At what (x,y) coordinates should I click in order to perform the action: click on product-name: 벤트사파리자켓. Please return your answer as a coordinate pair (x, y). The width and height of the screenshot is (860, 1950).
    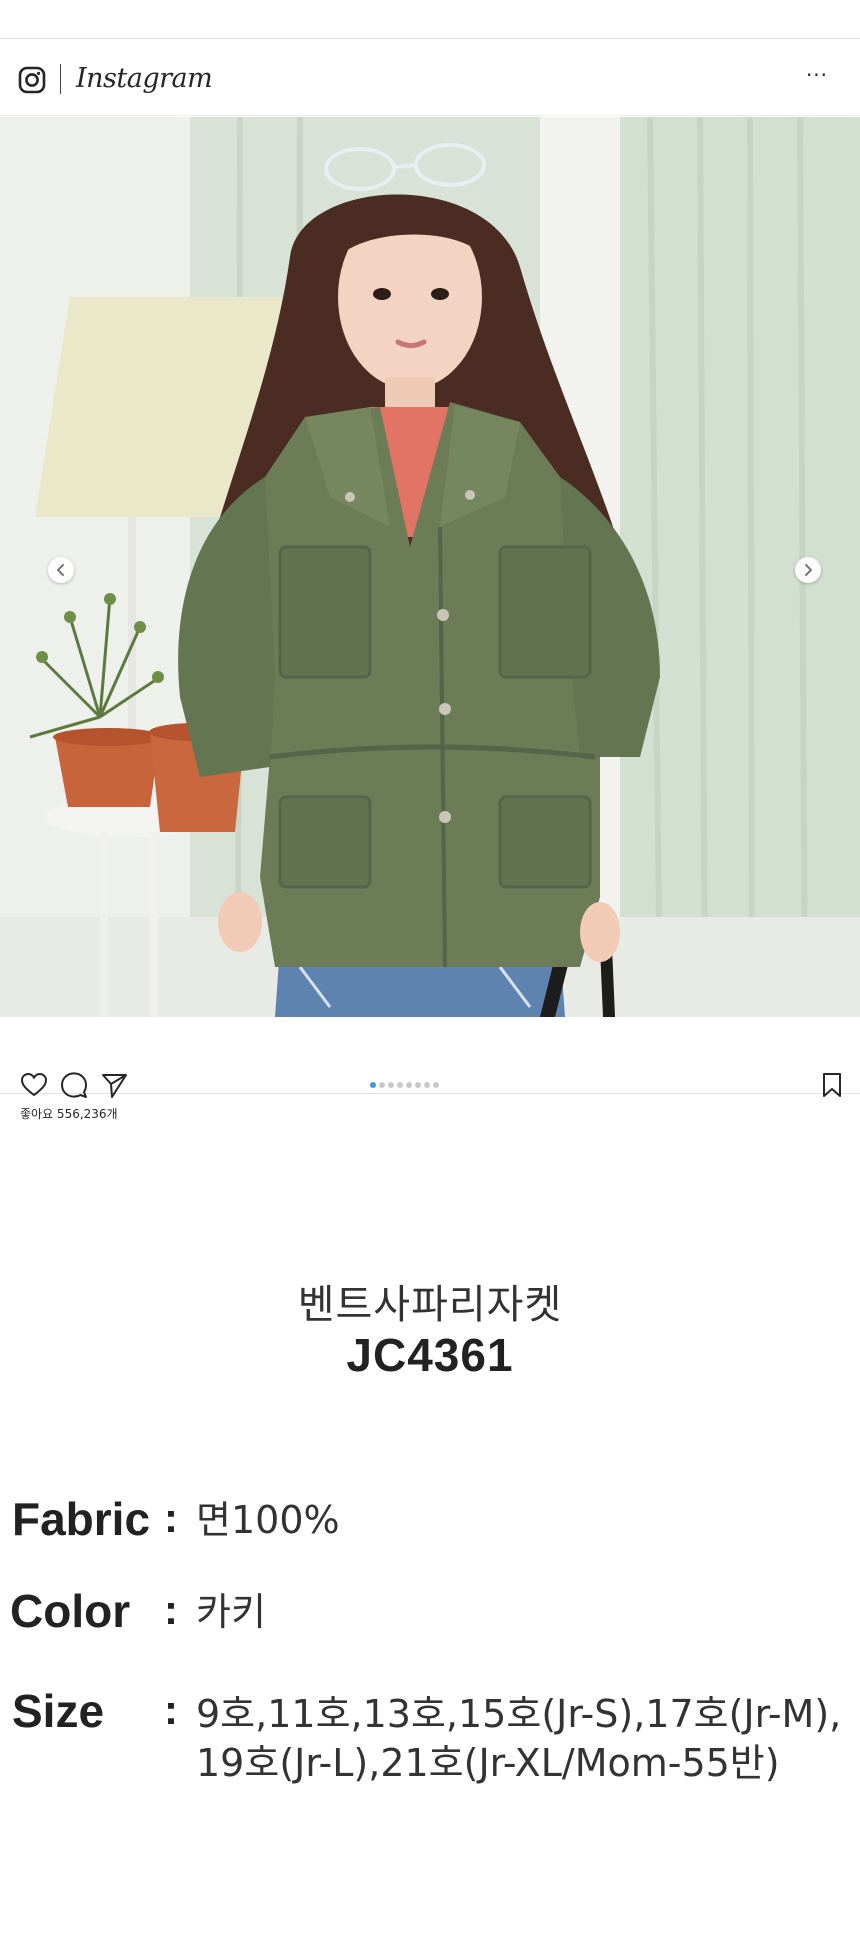
    Looking at the image, I should click on (430, 1305).